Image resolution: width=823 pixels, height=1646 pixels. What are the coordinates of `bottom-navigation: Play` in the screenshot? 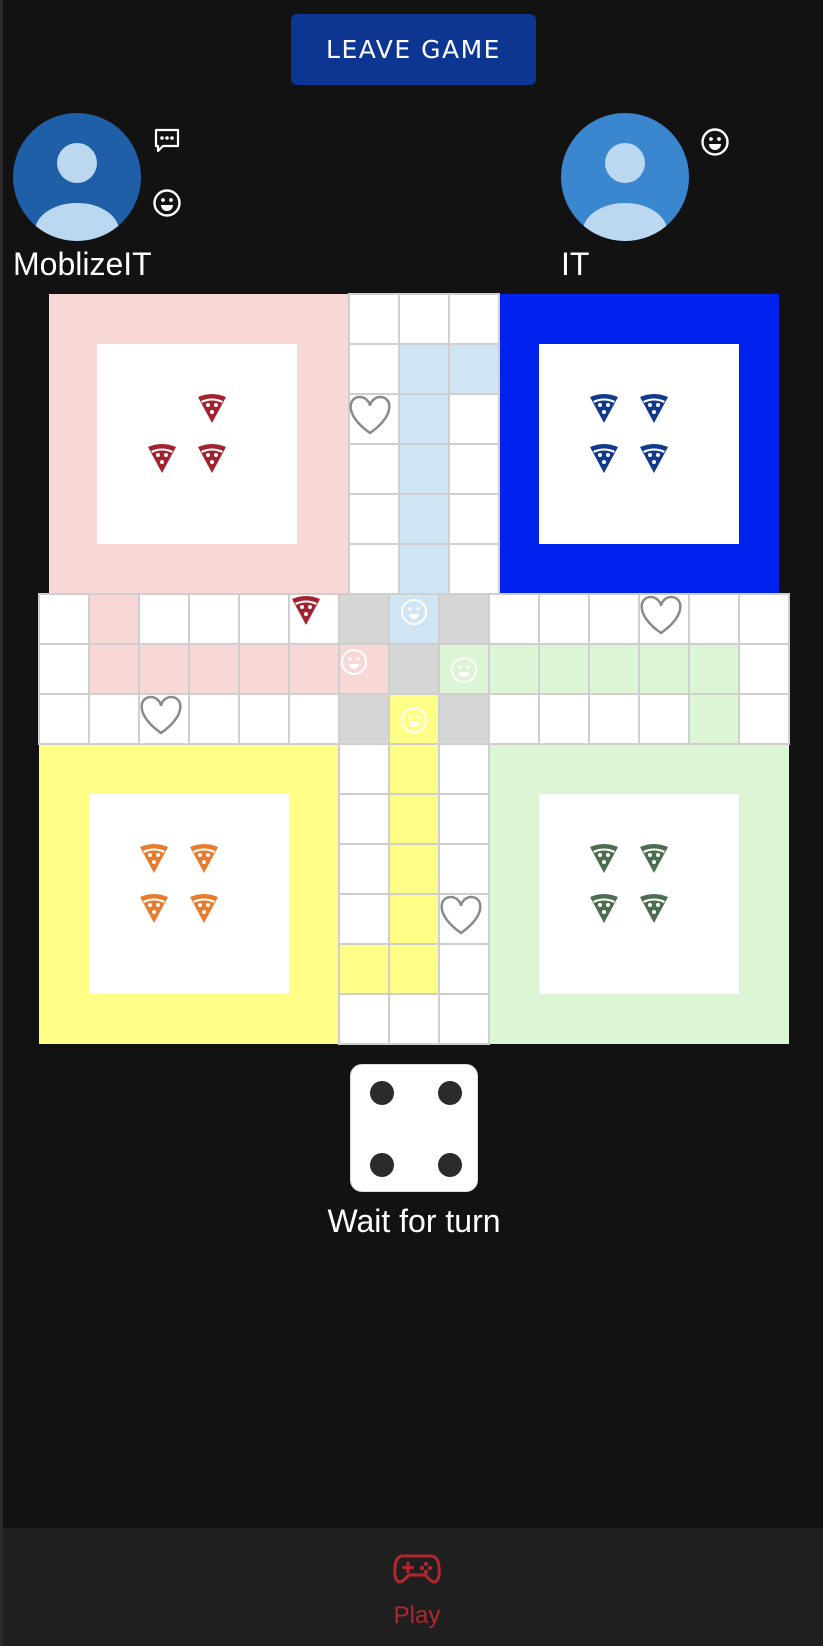 It's located at (413, 1587).